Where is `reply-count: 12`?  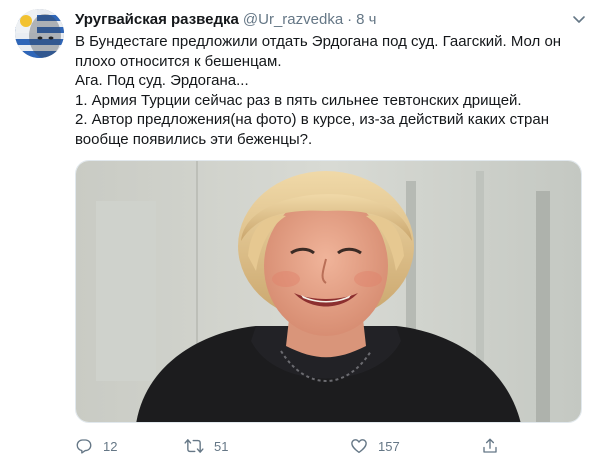 reply-count: 12 is located at coordinates (110, 446).